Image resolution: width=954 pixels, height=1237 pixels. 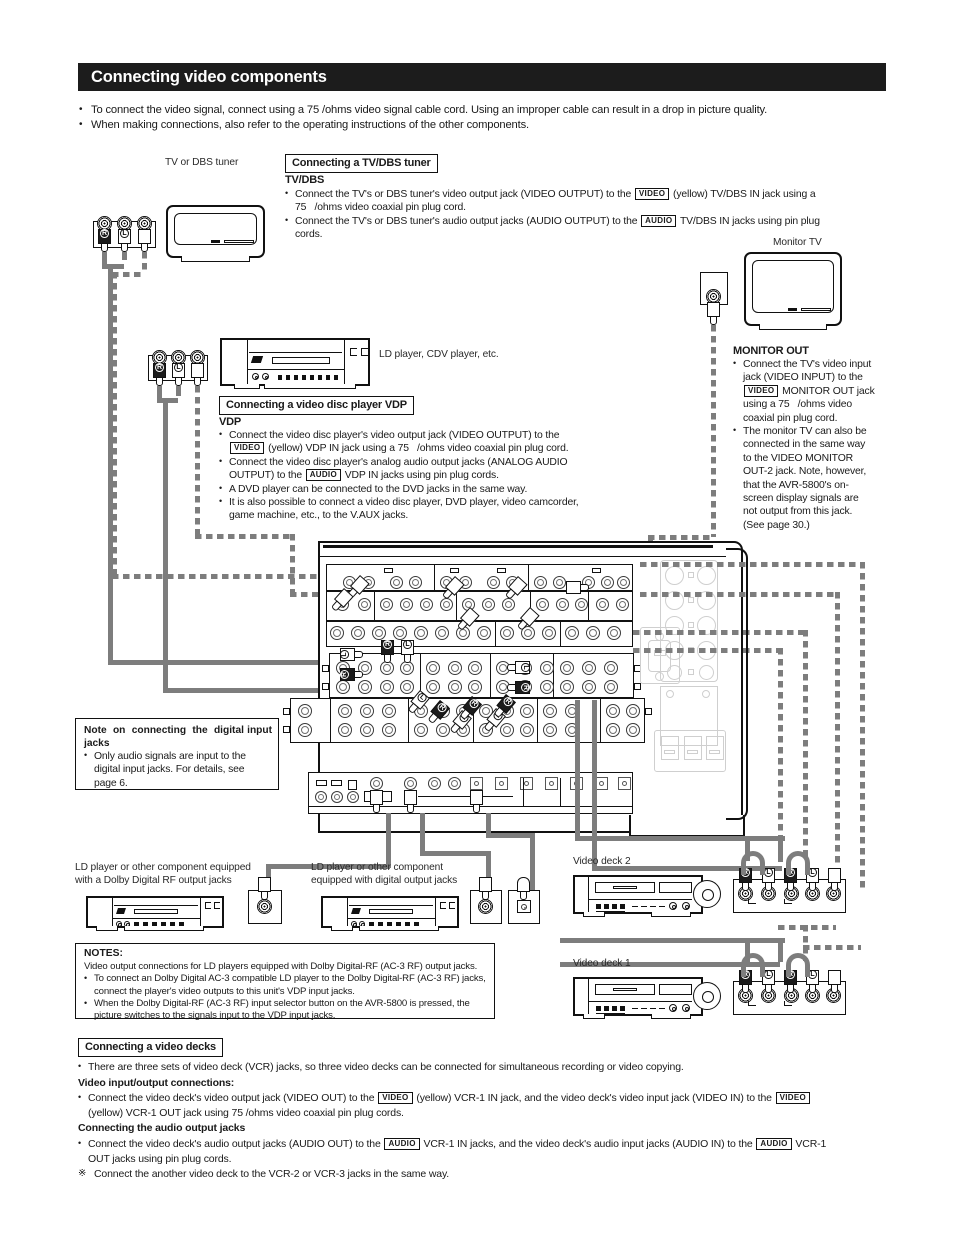 I want to click on dash-deck-2v, so click(x=837, y=728).